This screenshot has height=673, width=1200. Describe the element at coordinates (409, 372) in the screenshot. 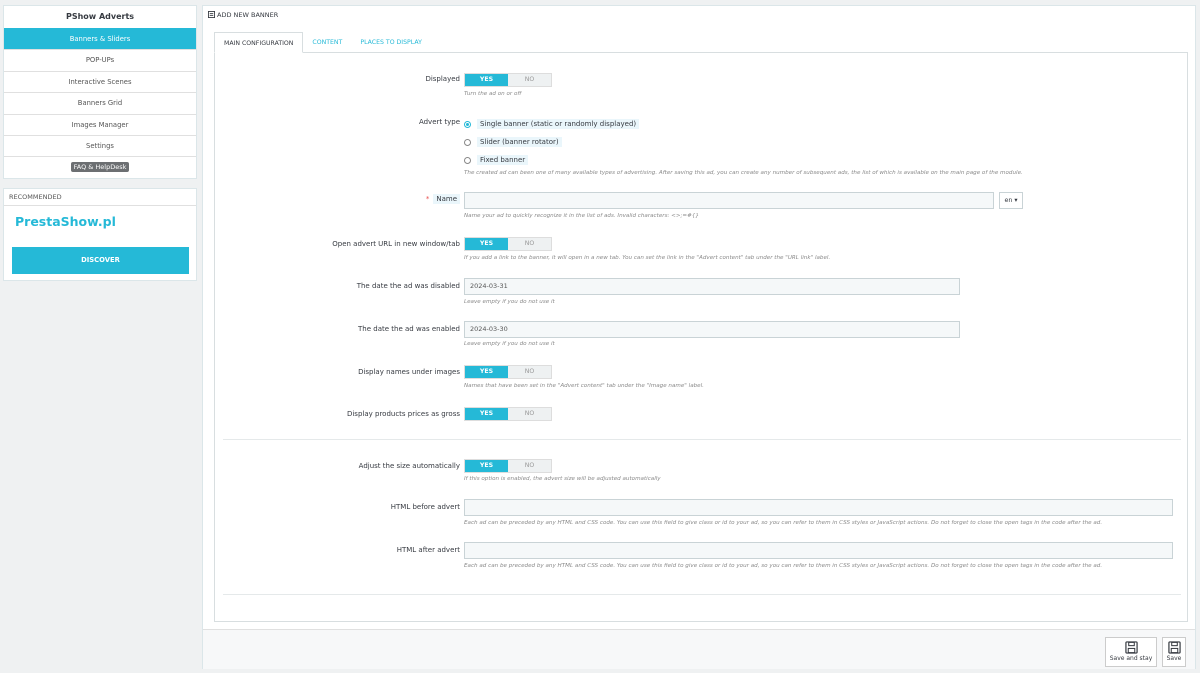

I see `display-names-label: Display names under images` at that location.